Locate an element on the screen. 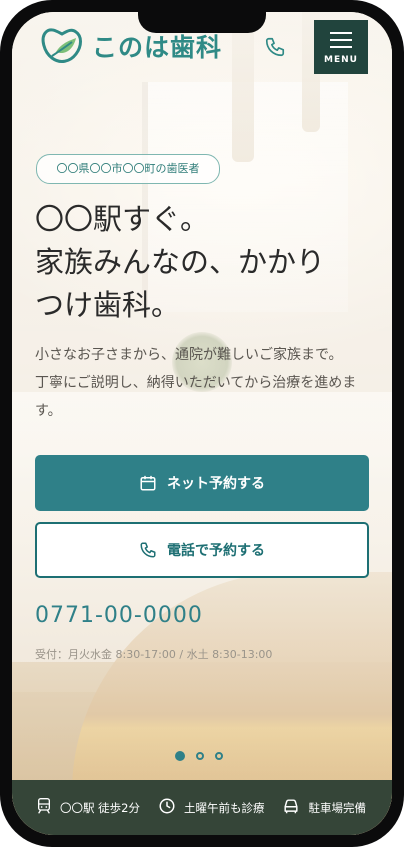 The width and height of the screenshot is (404, 847). info-item-station: 〇〇駅 徒歩2分 is located at coordinates (88, 807).